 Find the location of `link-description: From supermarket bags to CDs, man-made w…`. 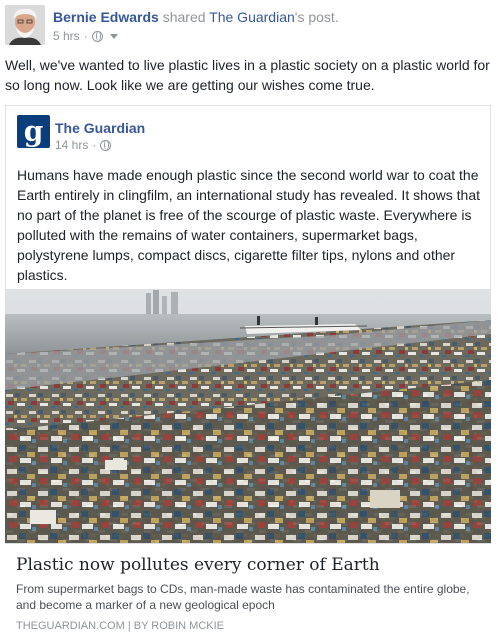

link-description: From supermarket bags to CDs, man-made w… is located at coordinates (243, 597).